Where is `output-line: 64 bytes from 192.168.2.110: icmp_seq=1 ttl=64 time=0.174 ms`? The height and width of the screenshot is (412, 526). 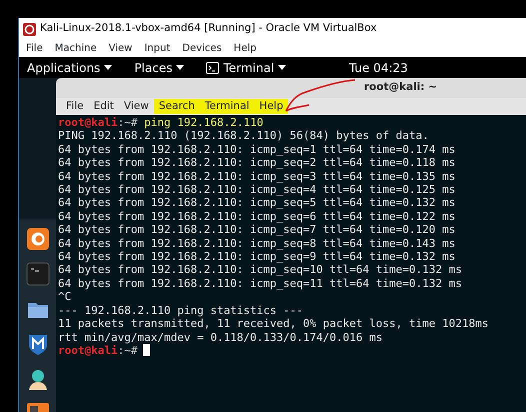
output-line: 64 bytes from 192.168.2.110: icmp_seq=1 ttl=64 time=0.174 ms is located at coordinates (257, 149).